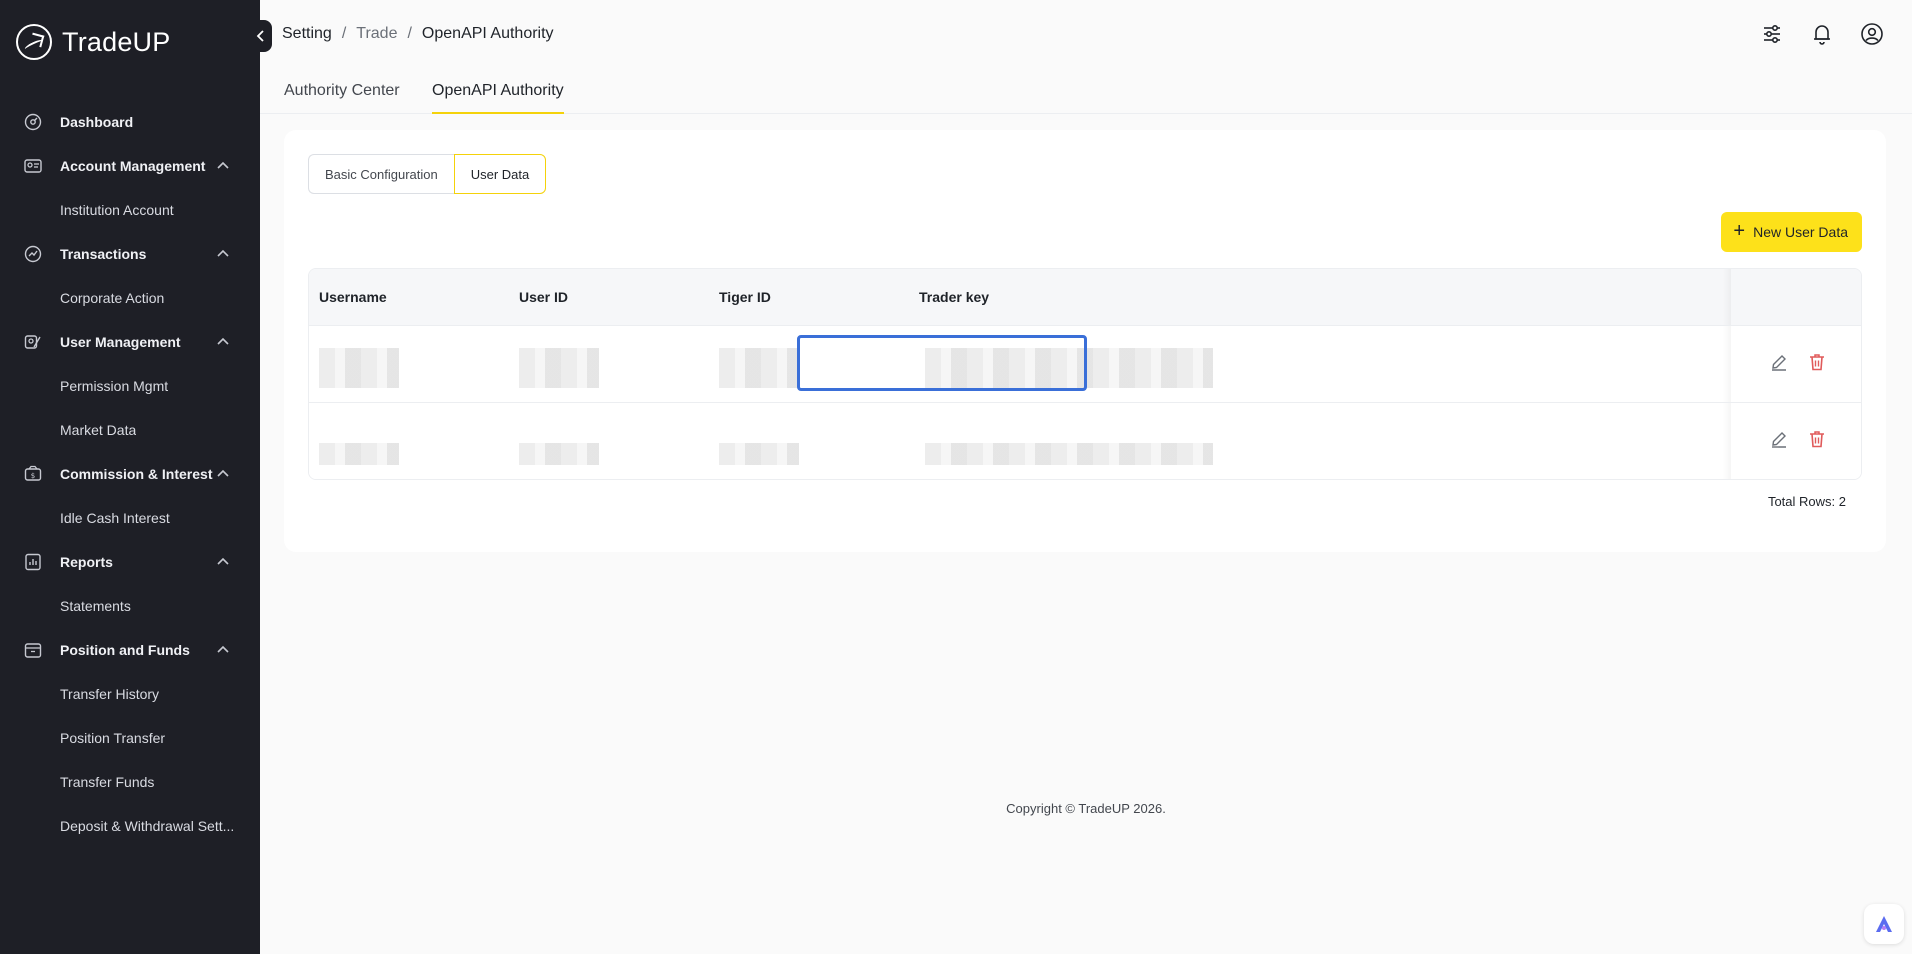 This screenshot has width=1912, height=954. I want to click on sidebar-item-transactions: Transactions, so click(130, 254).